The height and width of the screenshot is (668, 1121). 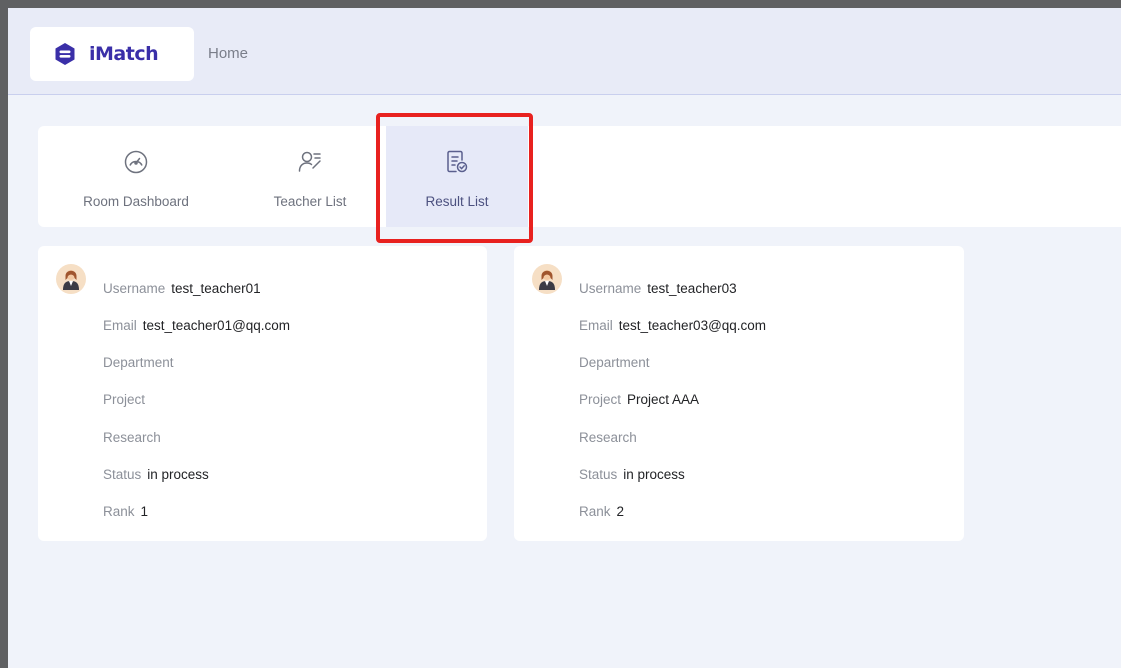 I want to click on top-bar: iMatch Home, so click(x=564, y=51).